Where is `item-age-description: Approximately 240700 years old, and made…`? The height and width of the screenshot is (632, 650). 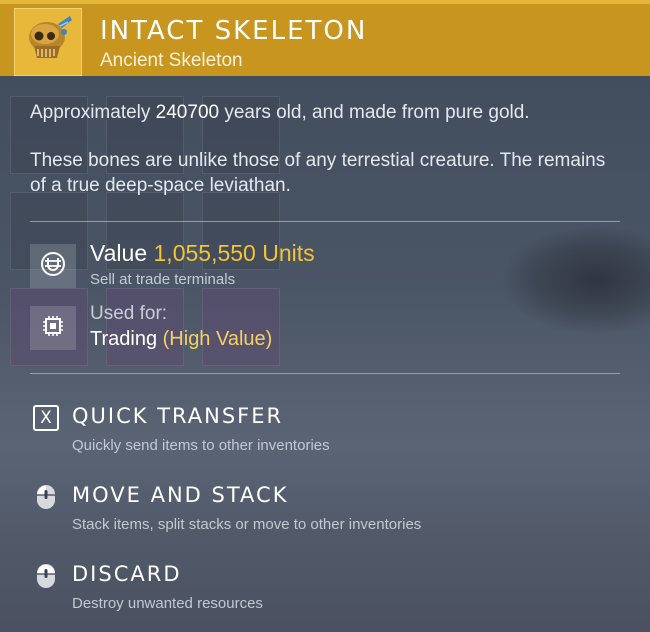
item-age-description: Approximately 240700 years old, and made… is located at coordinates (325, 112).